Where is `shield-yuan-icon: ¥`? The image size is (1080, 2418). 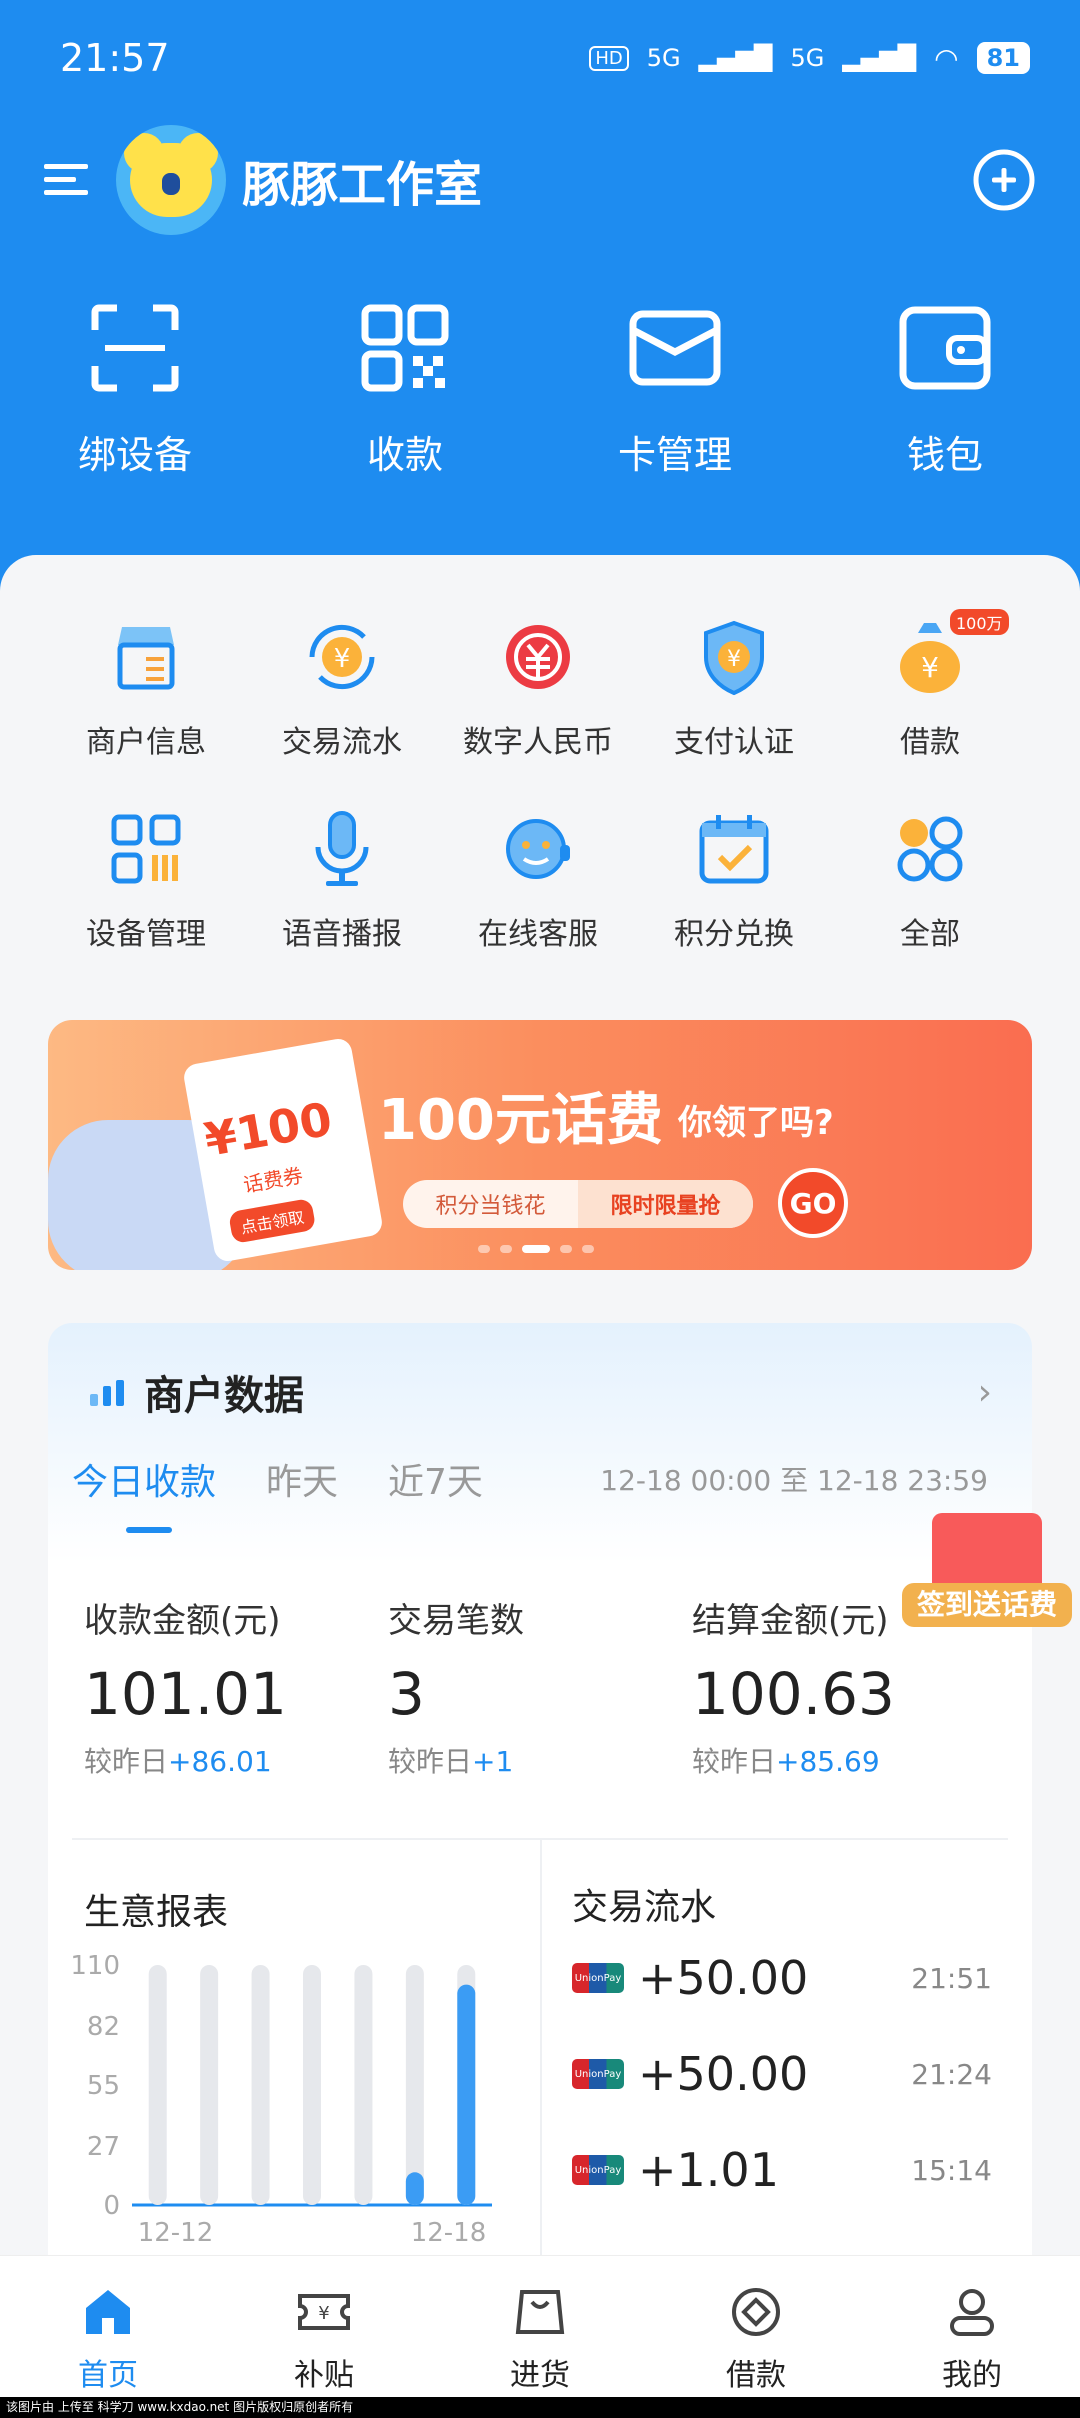 shield-yuan-icon: ¥ is located at coordinates (734, 658).